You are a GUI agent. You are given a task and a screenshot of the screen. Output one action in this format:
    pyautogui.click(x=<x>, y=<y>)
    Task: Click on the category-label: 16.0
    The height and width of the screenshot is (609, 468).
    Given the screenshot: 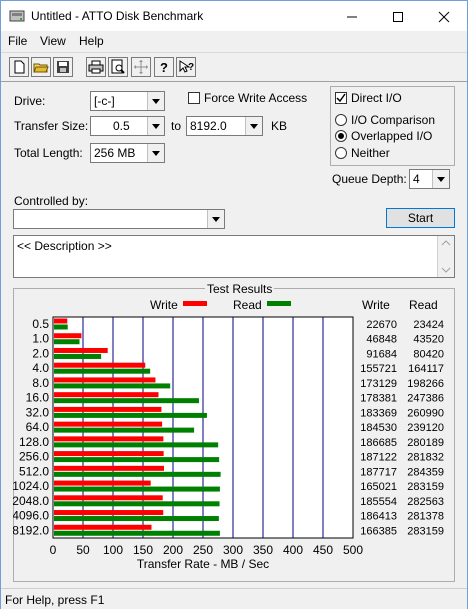 What is the action you would take?
    pyautogui.click(x=38, y=398)
    